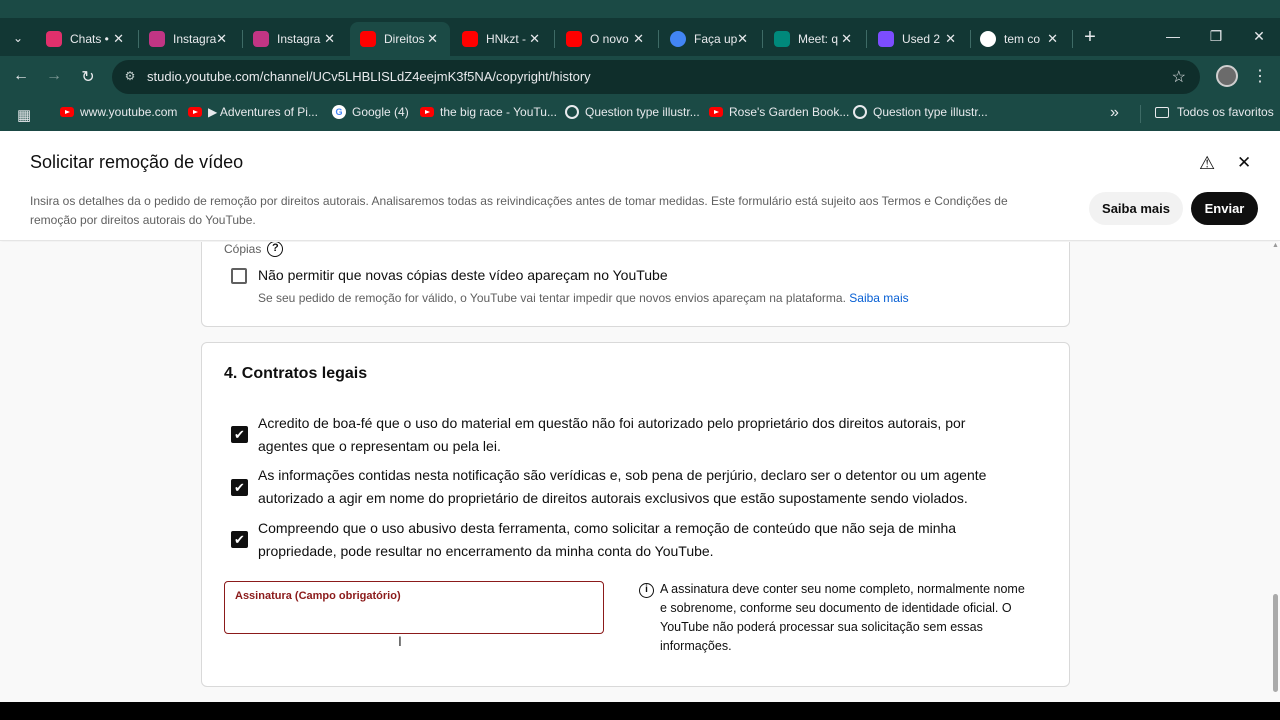 This screenshot has height=720, width=1280. What do you see at coordinates (1227, 76) in the screenshot?
I see `profile-avatar` at bounding box center [1227, 76].